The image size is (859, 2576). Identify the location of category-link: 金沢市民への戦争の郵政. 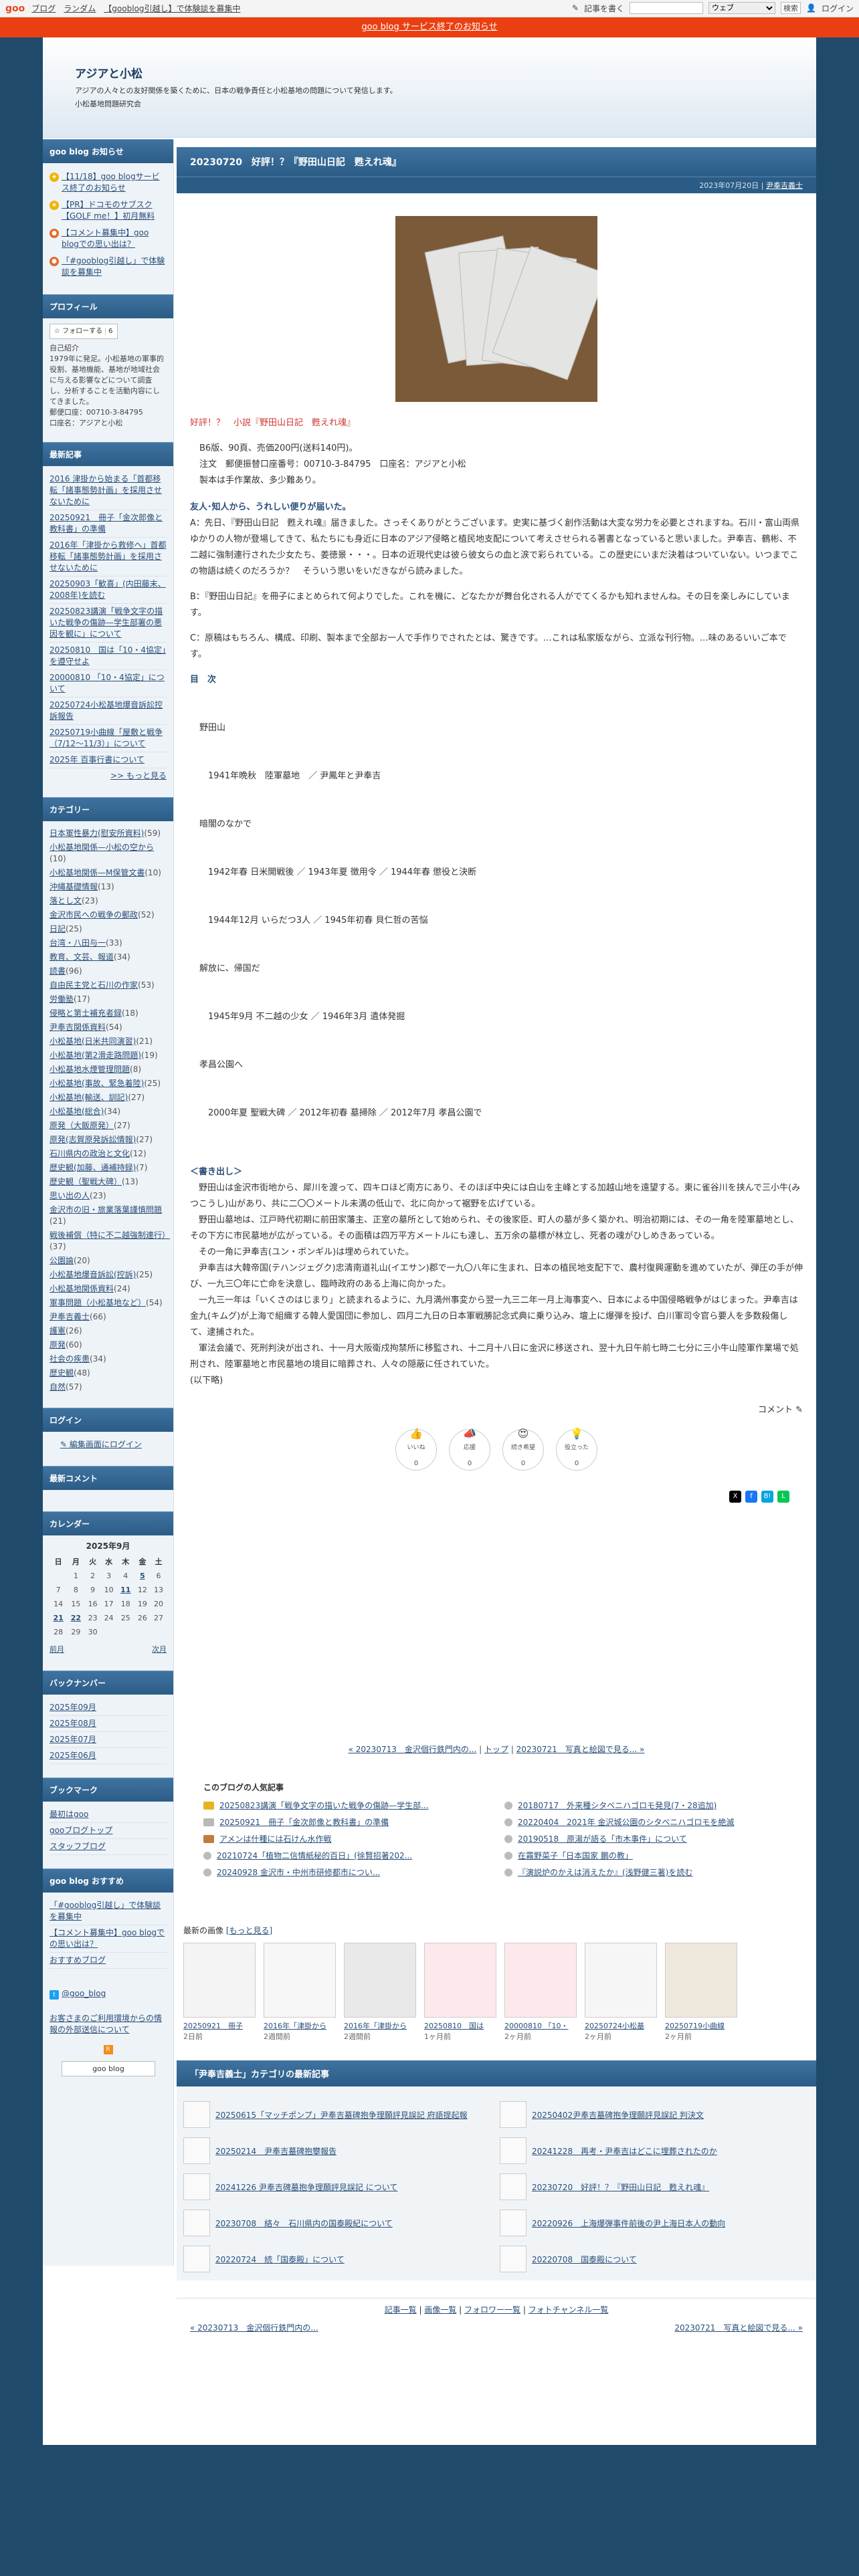
(94, 915).